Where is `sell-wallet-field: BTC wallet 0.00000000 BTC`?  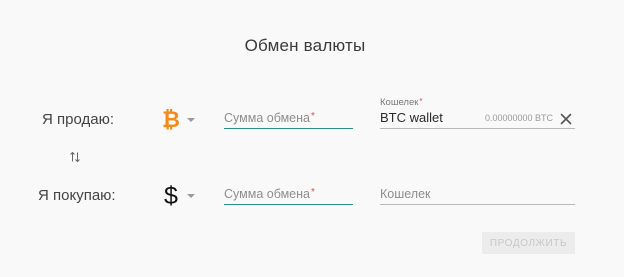
sell-wallet-field: BTC wallet 0.00000000 BTC is located at coordinates (477, 117).